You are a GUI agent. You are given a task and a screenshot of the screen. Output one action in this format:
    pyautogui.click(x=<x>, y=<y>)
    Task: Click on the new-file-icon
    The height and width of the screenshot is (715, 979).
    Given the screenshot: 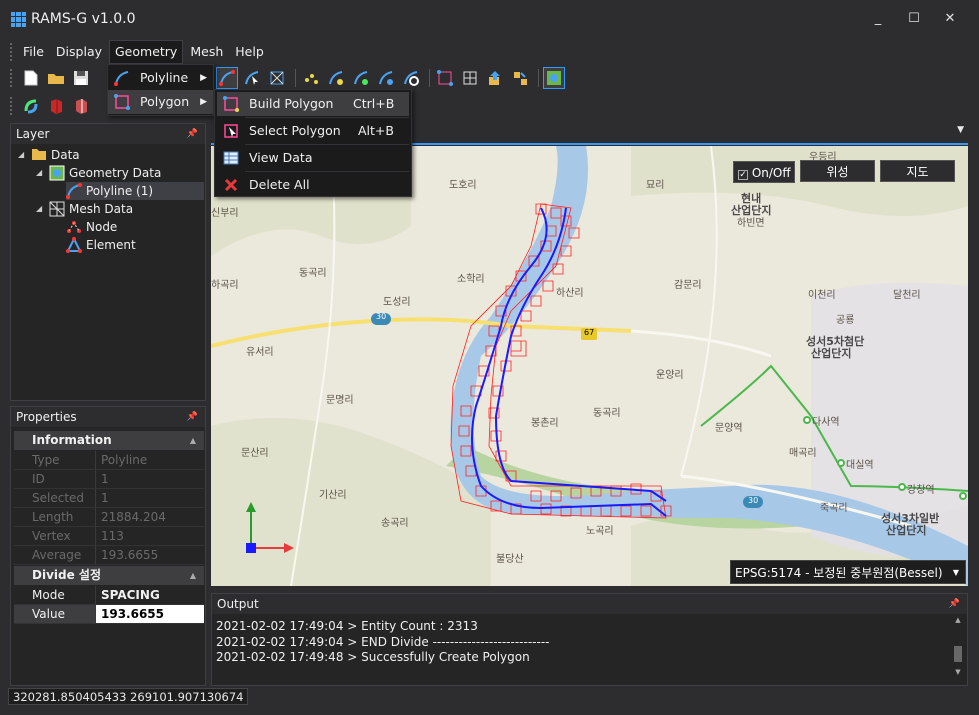 What is the action you would take?
    pyautogui.click(x=31, y=78)
    